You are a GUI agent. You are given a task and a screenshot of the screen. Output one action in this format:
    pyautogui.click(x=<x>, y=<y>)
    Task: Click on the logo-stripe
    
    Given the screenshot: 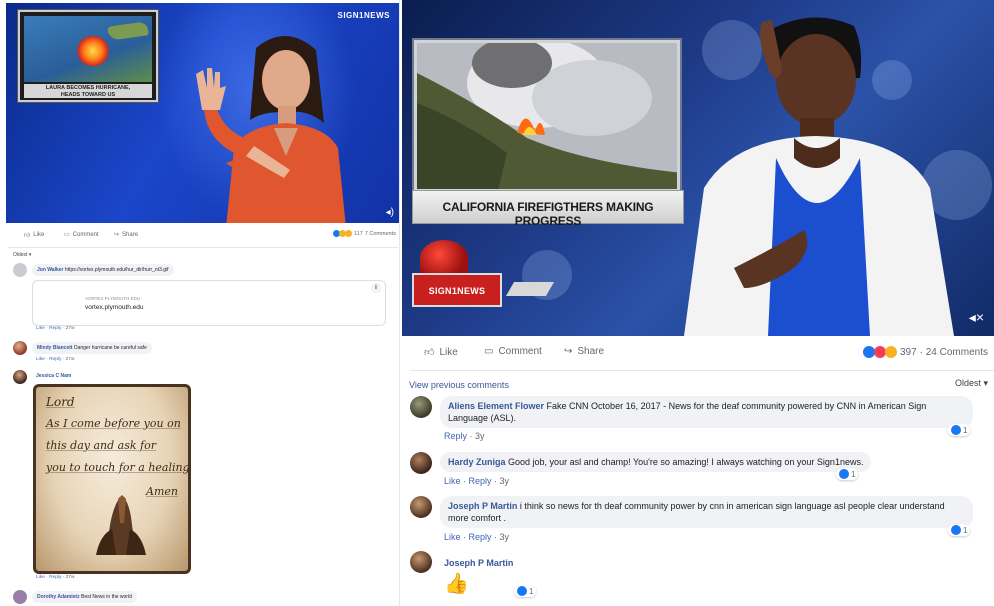 What is the action you would take?
    pyautogui.click(x=530, y=289)
    